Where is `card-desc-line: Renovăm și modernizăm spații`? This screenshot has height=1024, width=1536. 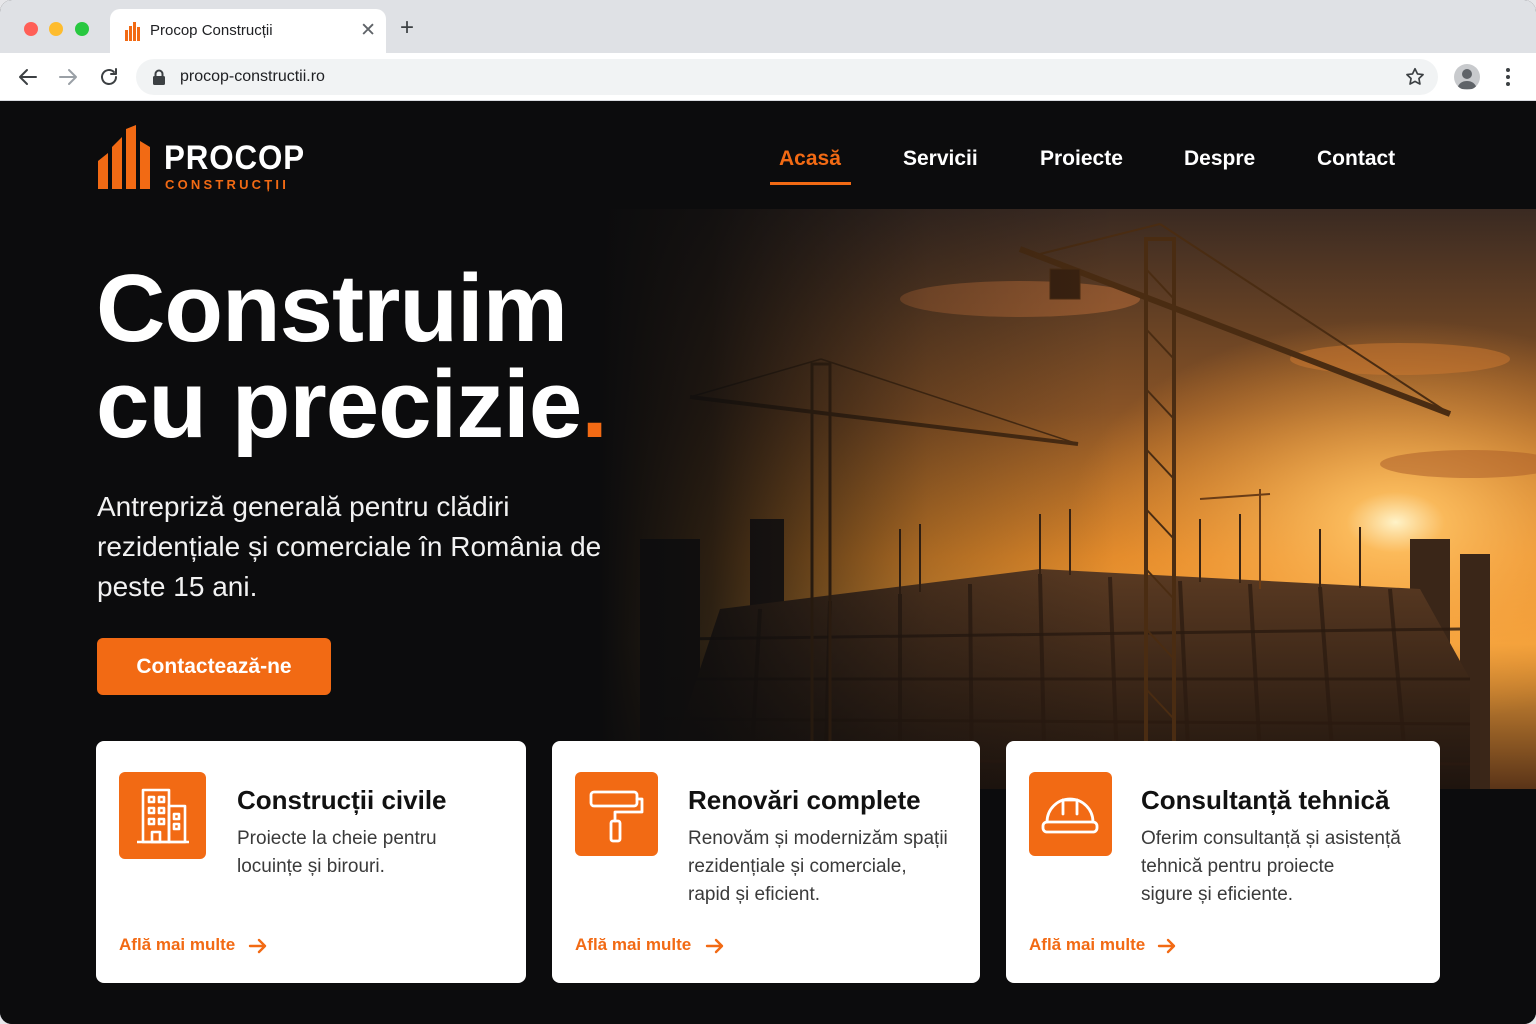
card-desc-line: Renovăm și modernizăm spații is located at coordinates (818, 838).